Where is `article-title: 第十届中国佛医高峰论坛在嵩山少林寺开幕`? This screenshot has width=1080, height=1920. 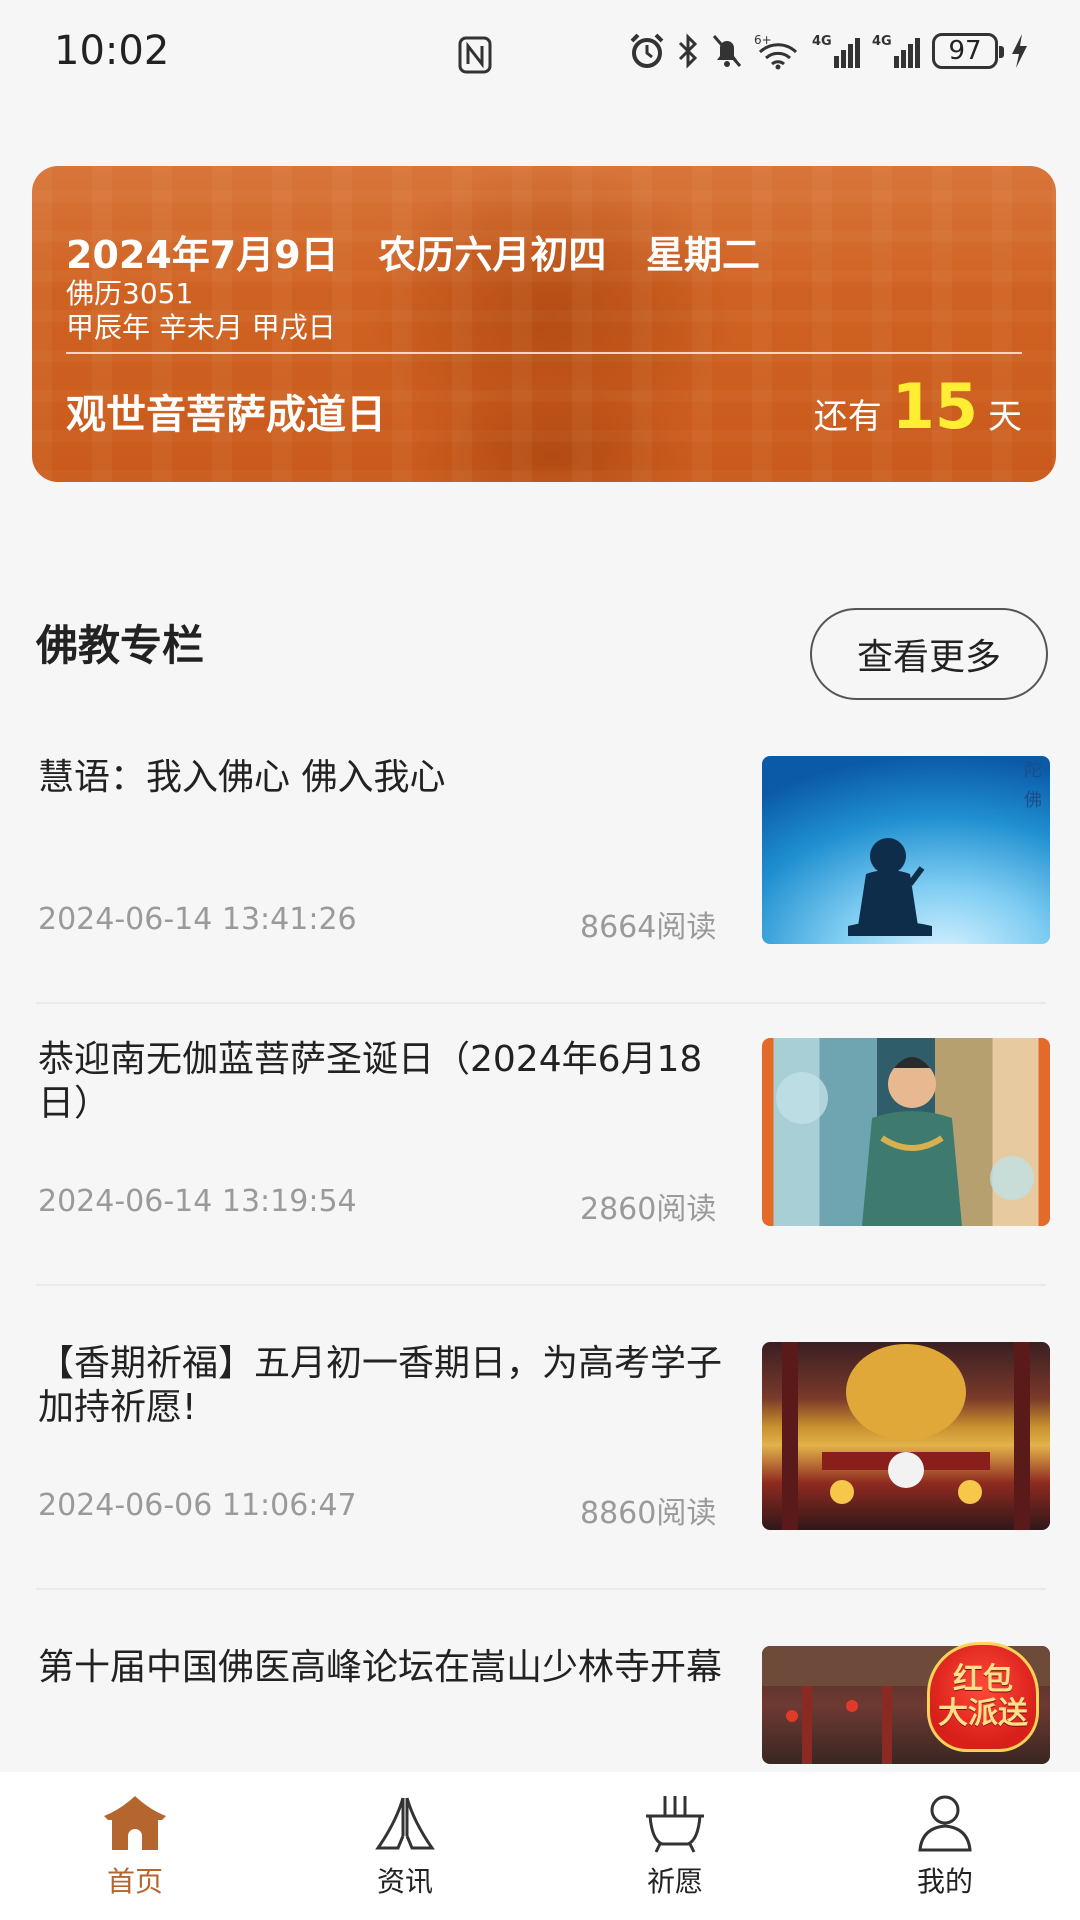 article-title: 第十届中国佛医高峰论坛在嵩山少林寺开幕 is located at coordinates (380, 1667).